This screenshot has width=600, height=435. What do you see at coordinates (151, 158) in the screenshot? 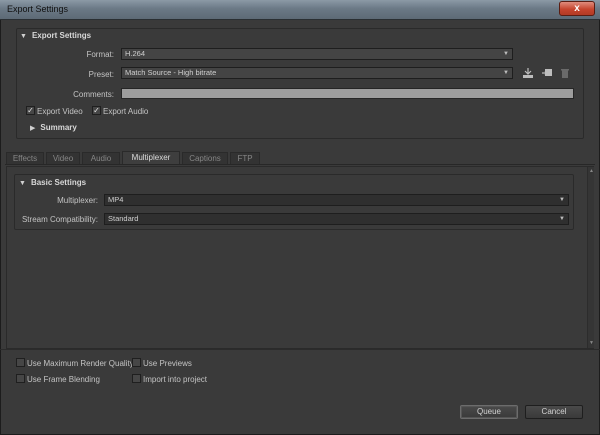
I see `tab-multiplexer: Multiplexer` at bounding box center [151, 158].